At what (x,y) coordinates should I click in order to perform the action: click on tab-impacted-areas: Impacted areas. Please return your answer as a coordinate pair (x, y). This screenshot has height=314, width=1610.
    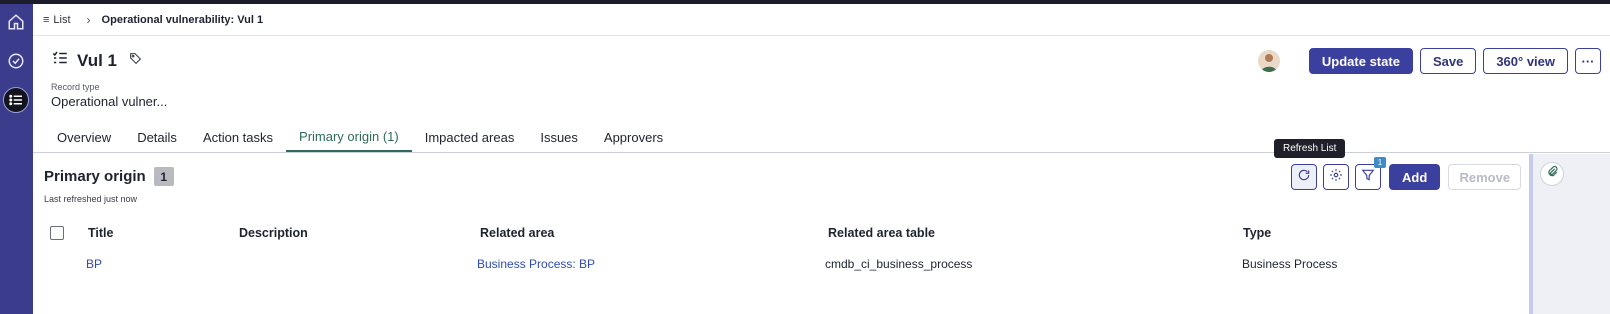
    Looking at the image, I should click on (470, 137).